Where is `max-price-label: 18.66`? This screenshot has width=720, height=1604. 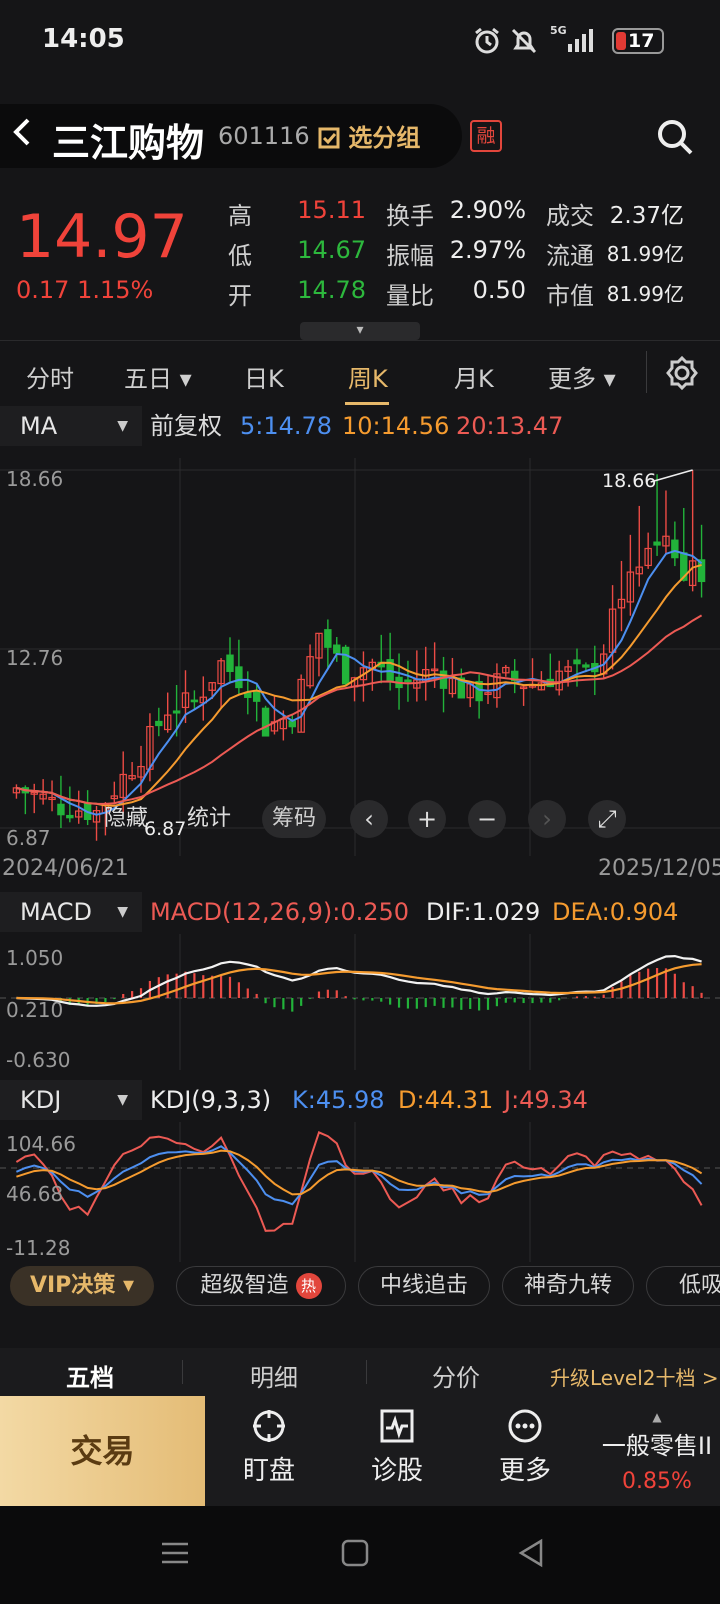
max-price-label: 18.66 is located at coordinates (629, 481).